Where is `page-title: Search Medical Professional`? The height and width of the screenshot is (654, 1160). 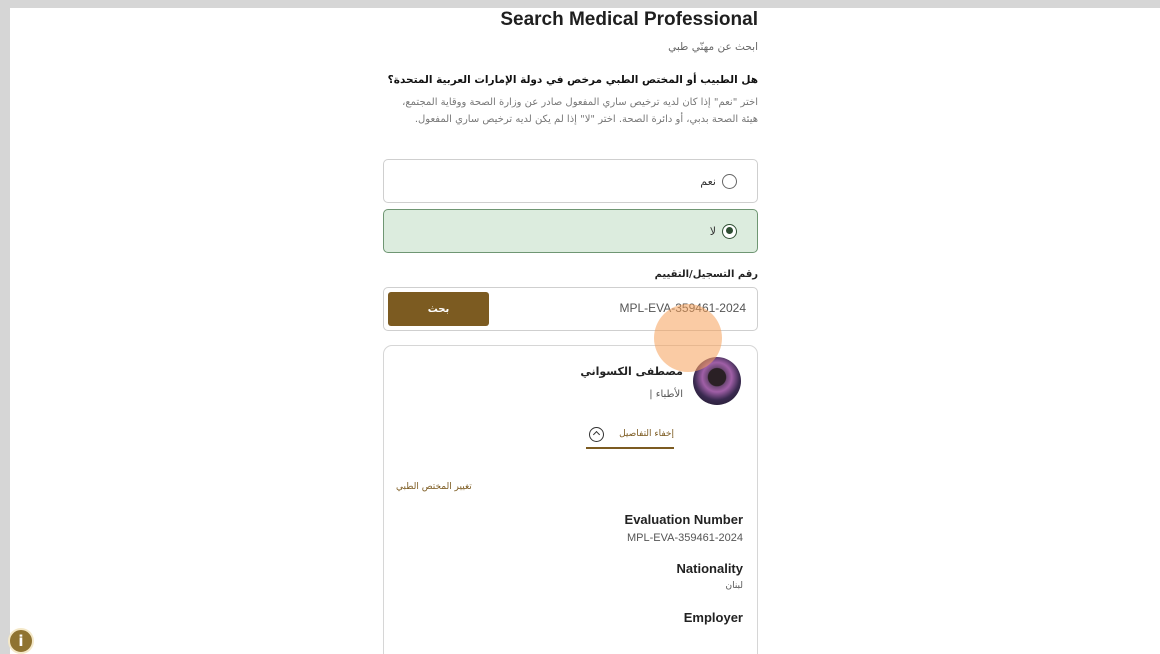
page-title: Search Medical Professional is located at coordinates (629, 19).